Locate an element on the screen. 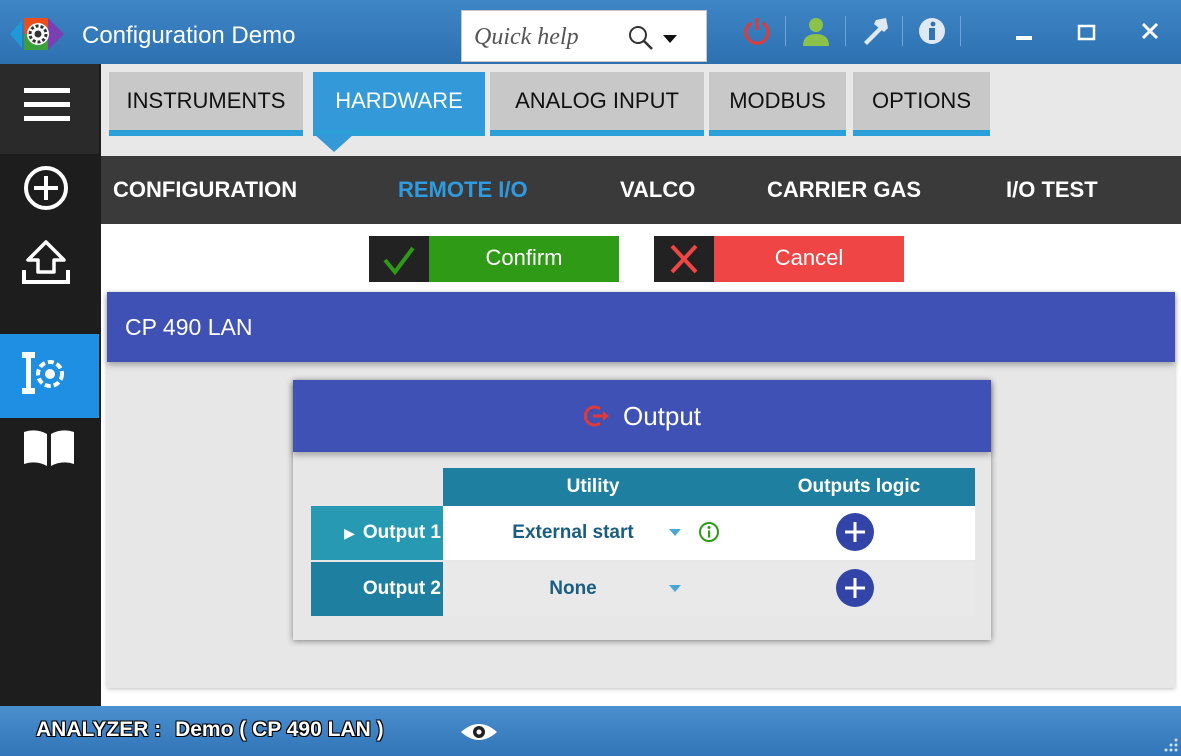 The width and height of the screenshot is (1181, 756). power-icon is located at coordinates (757, 31).